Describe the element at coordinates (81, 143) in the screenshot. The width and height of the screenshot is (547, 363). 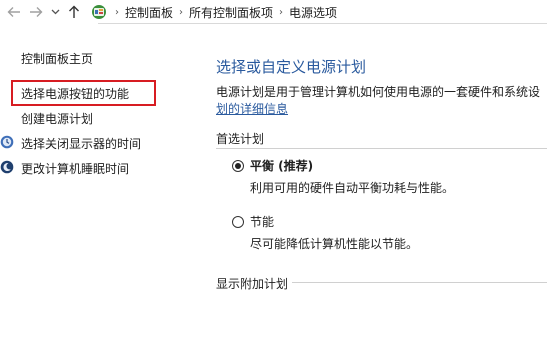
I see `sidebar-item-display-off-time: 选择关闭显示器的时间` at that location.